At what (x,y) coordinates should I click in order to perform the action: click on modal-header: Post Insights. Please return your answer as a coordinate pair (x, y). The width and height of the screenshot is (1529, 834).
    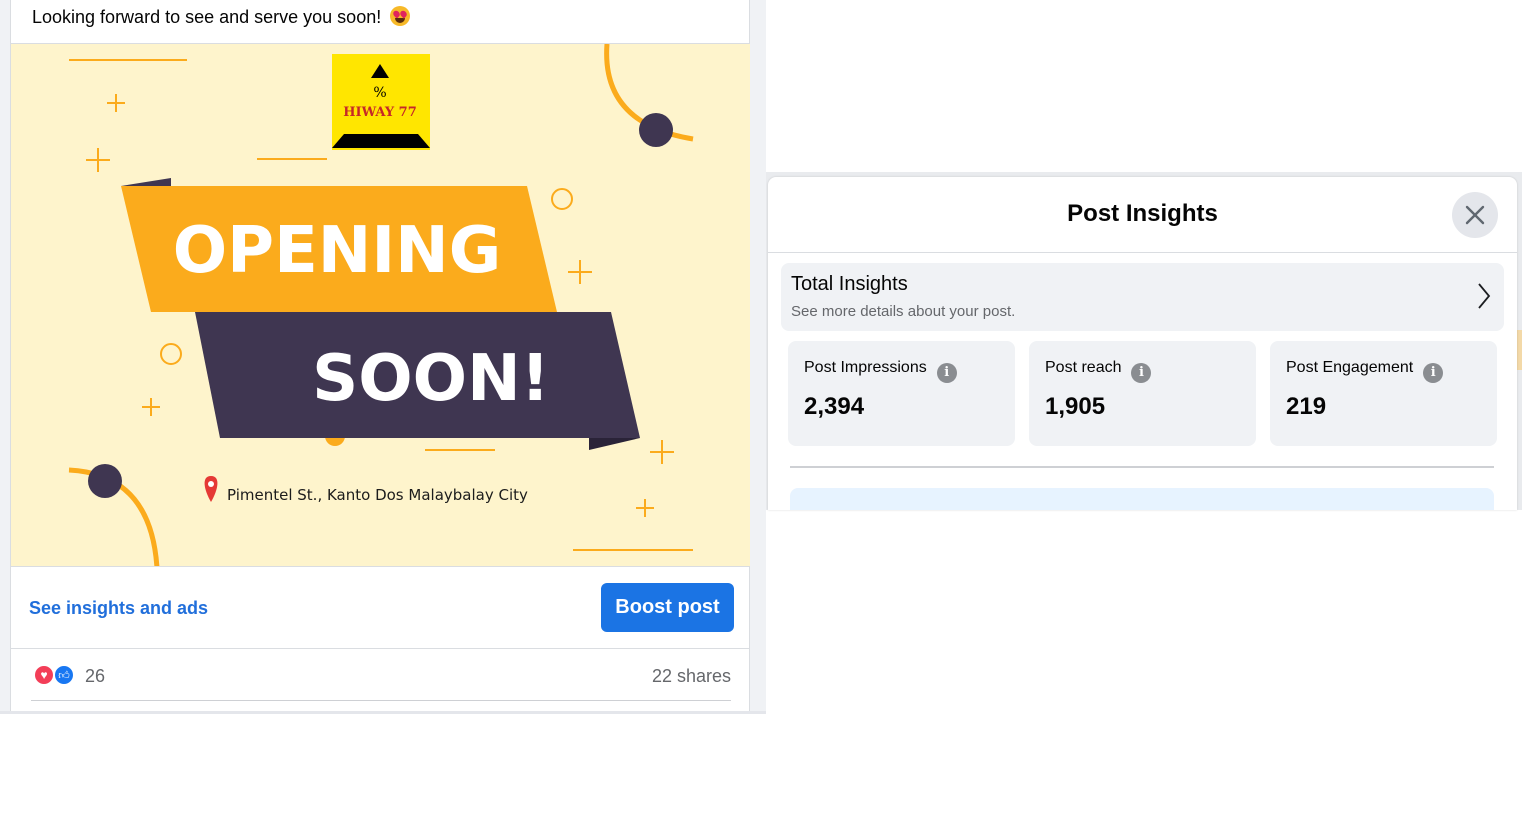
    Looking at the image, I should click on (1142, 215).